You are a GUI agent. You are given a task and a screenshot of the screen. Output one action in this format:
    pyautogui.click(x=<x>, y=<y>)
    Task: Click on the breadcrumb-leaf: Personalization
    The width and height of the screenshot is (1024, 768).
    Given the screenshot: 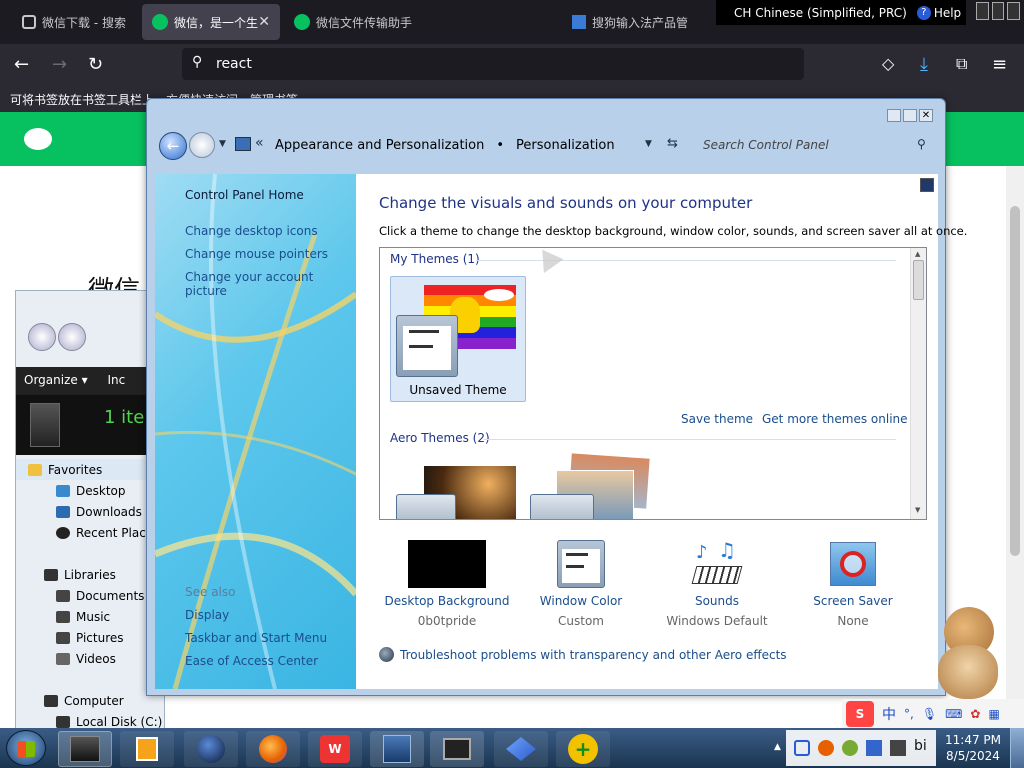 What is the action you would take?
    pyautogui.click(x=565, y=145)
    